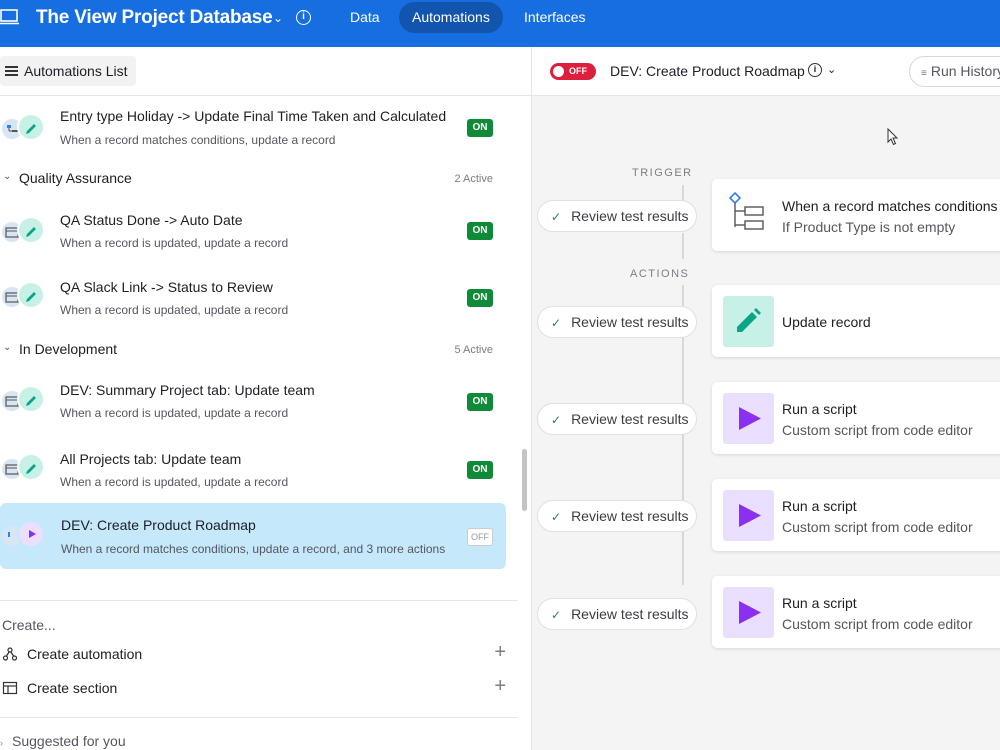  What do you see at coordinates (254, 689) in the screenshot?
I see `create-section-button: Create section +` at bounding box center [254, 689].